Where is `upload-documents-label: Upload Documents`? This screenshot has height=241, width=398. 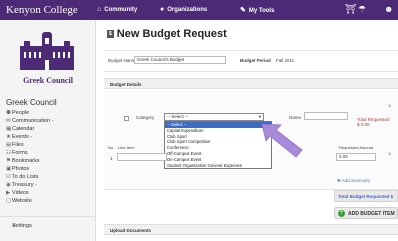 upload-documents-label: Upload Documents is located at coordinates (131, 230).